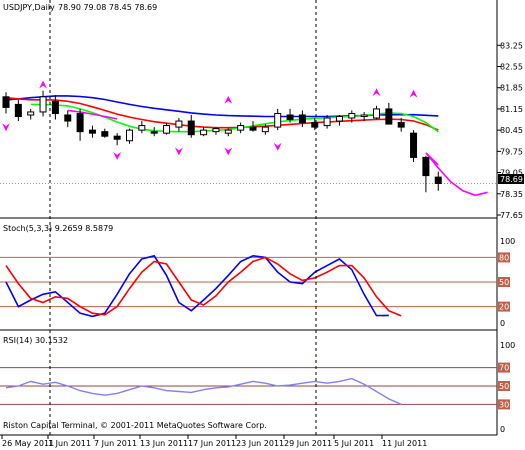 The height and width of the screenshot is (450, 525). I want to click on current-price-label: 78.69, so click(511, 179).